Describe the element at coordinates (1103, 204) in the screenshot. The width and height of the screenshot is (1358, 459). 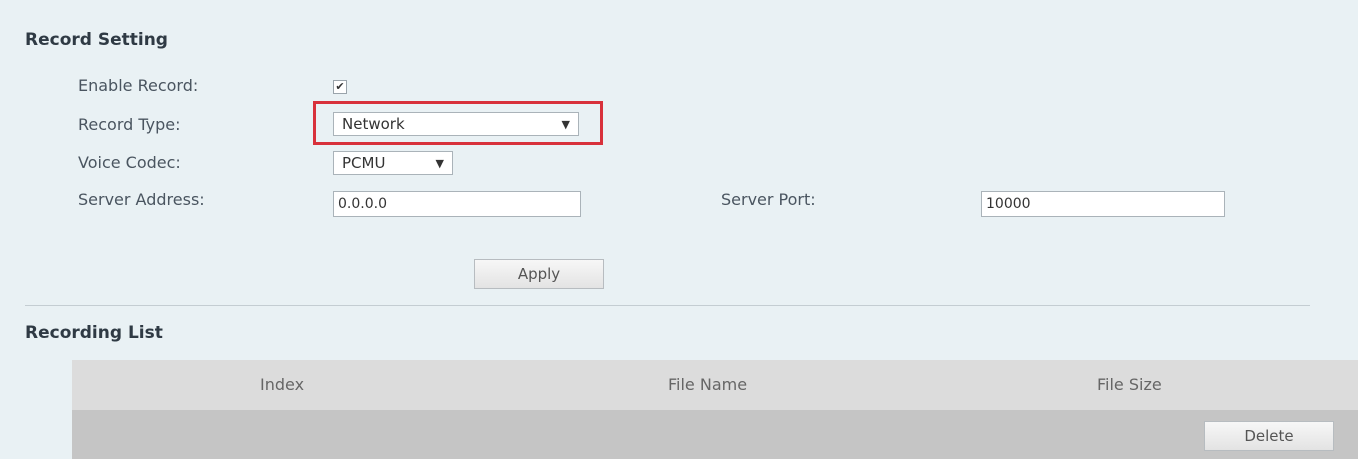
I see `server-port-input: 10000` at that location.